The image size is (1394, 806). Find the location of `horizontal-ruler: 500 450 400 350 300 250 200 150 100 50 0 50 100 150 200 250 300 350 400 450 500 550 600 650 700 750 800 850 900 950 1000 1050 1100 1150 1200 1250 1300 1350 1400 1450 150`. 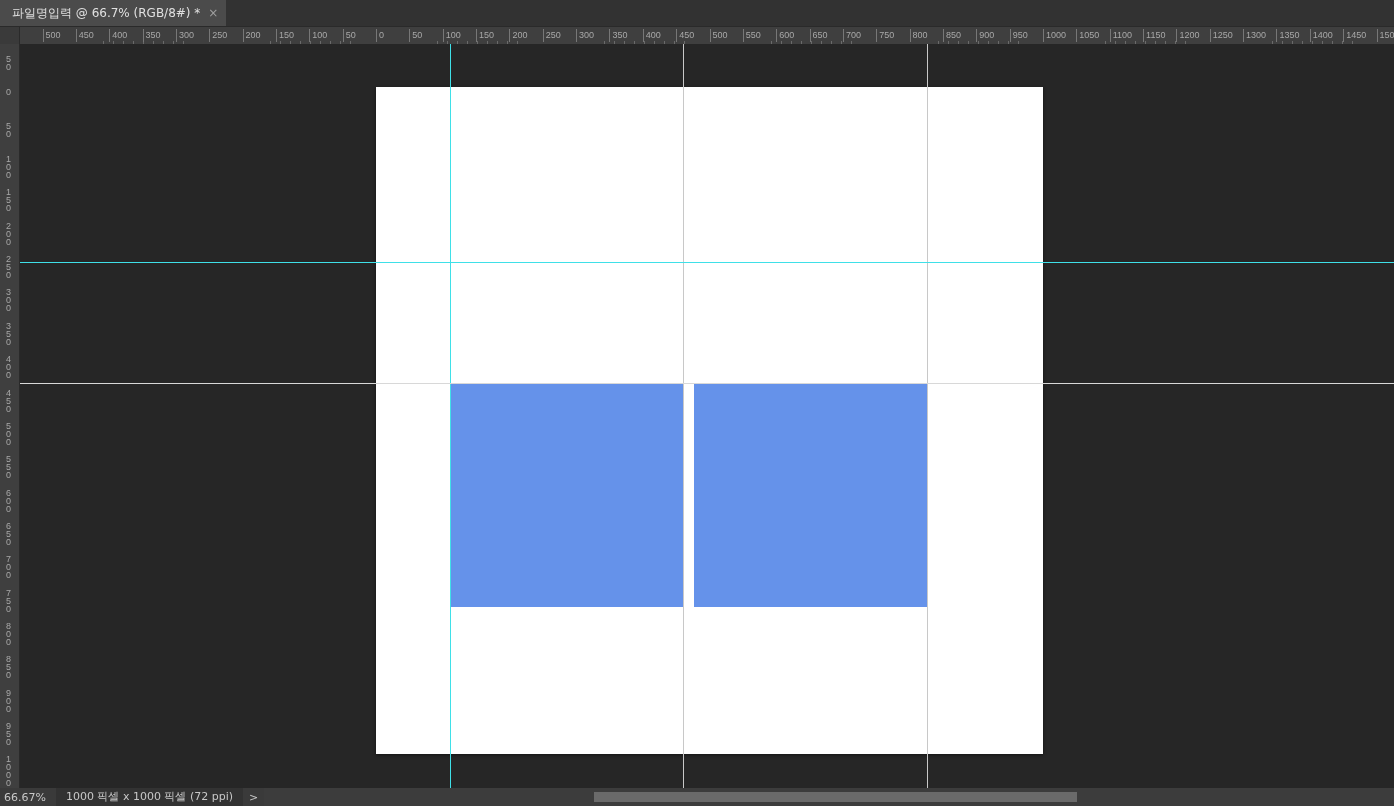

horizontal-ruler: 500 450 400 350 300 250 200 150 100 50 0 50 100 150 200 250 300 350 400 450 500 550 600 650 700 750 800 850 900 950 1000 1050 1100 1150 1200 1250 1300 1350 1400 1450 150 is located at coordinates (707, 35).